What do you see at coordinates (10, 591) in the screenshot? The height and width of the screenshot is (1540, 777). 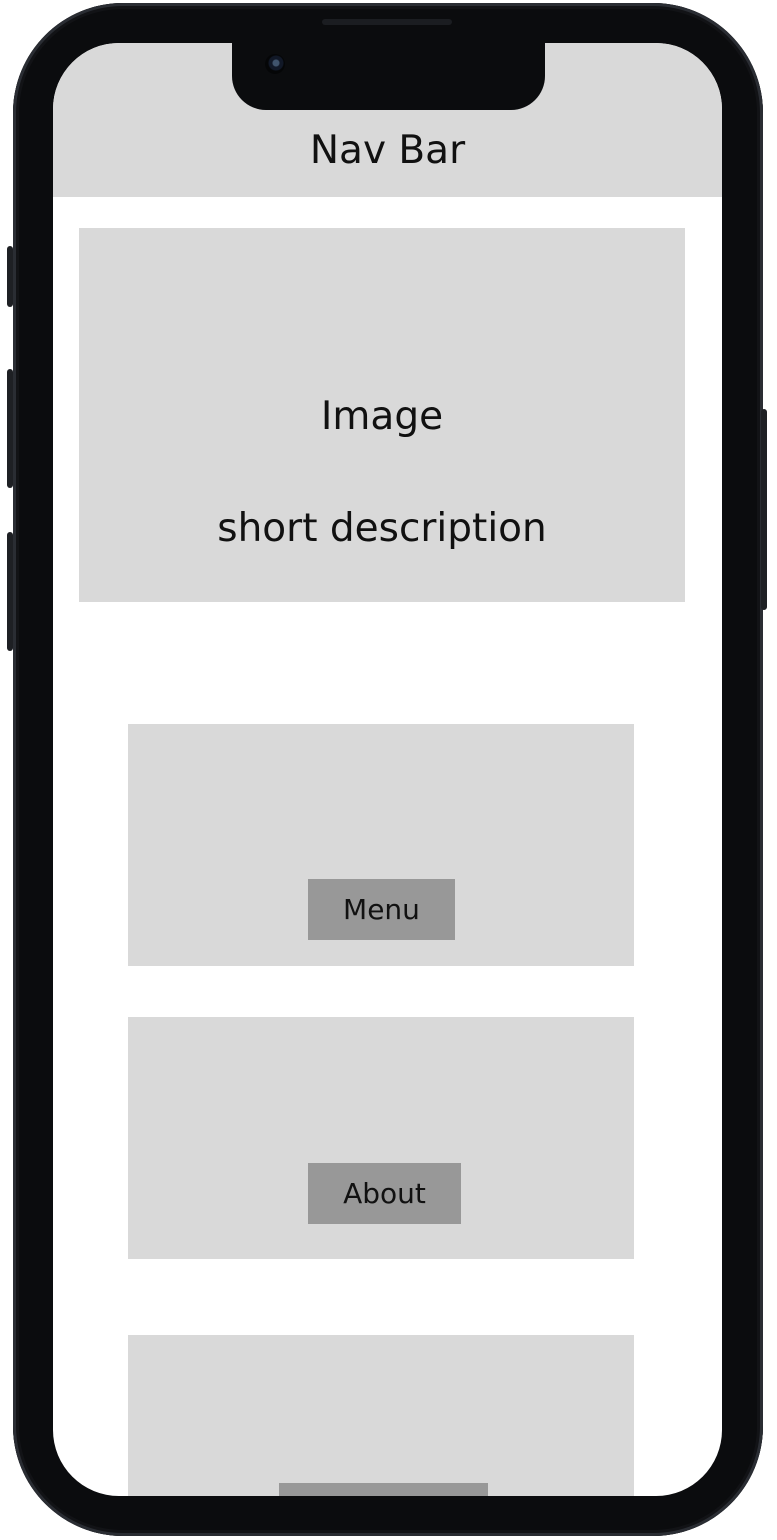 I see `volume-down-button` at bounding box center [10, 591].